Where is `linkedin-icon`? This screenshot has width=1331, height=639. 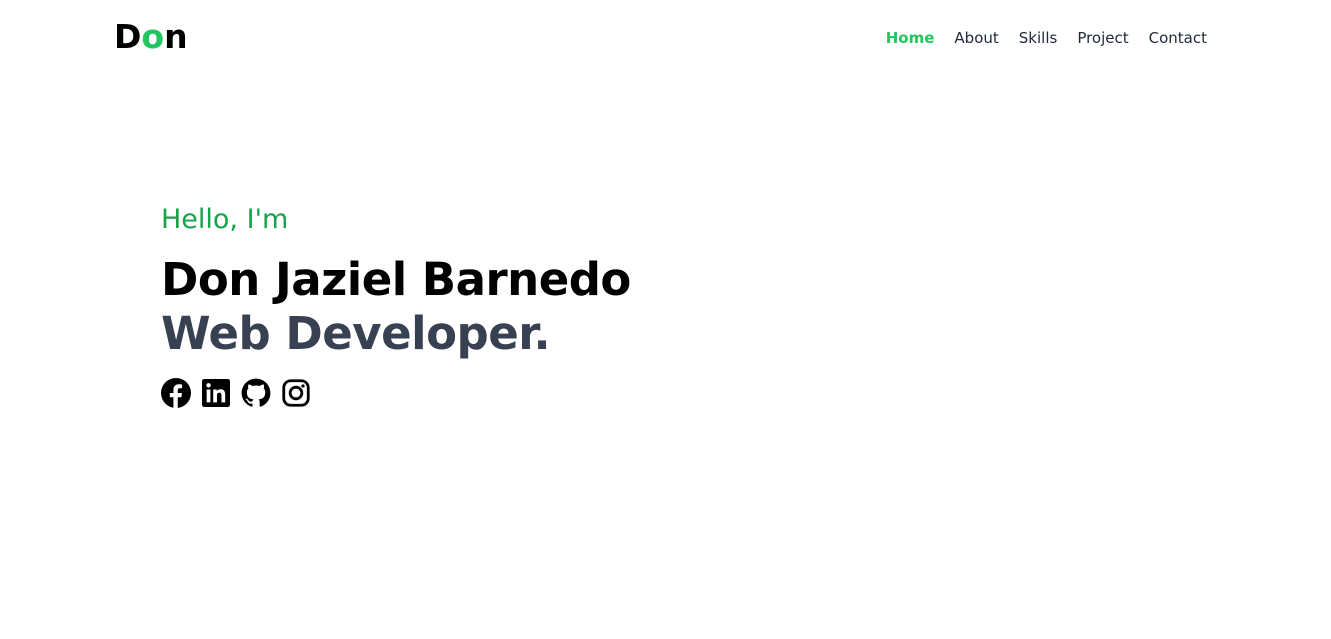
linkedin-icon is located at coordinates (216, 393).